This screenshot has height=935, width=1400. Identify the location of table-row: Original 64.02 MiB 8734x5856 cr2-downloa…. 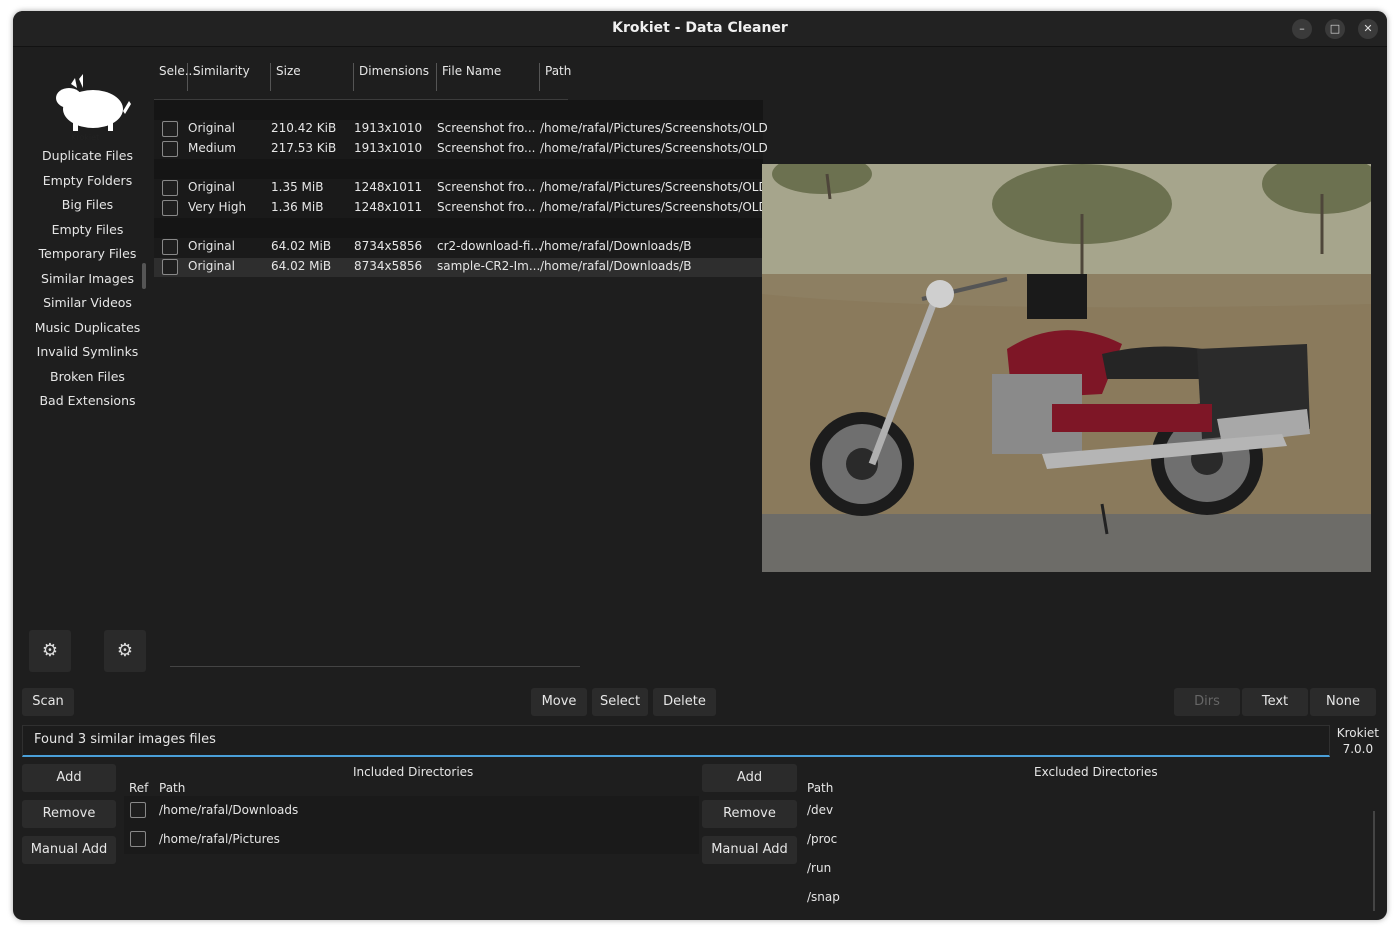
(458, 248).